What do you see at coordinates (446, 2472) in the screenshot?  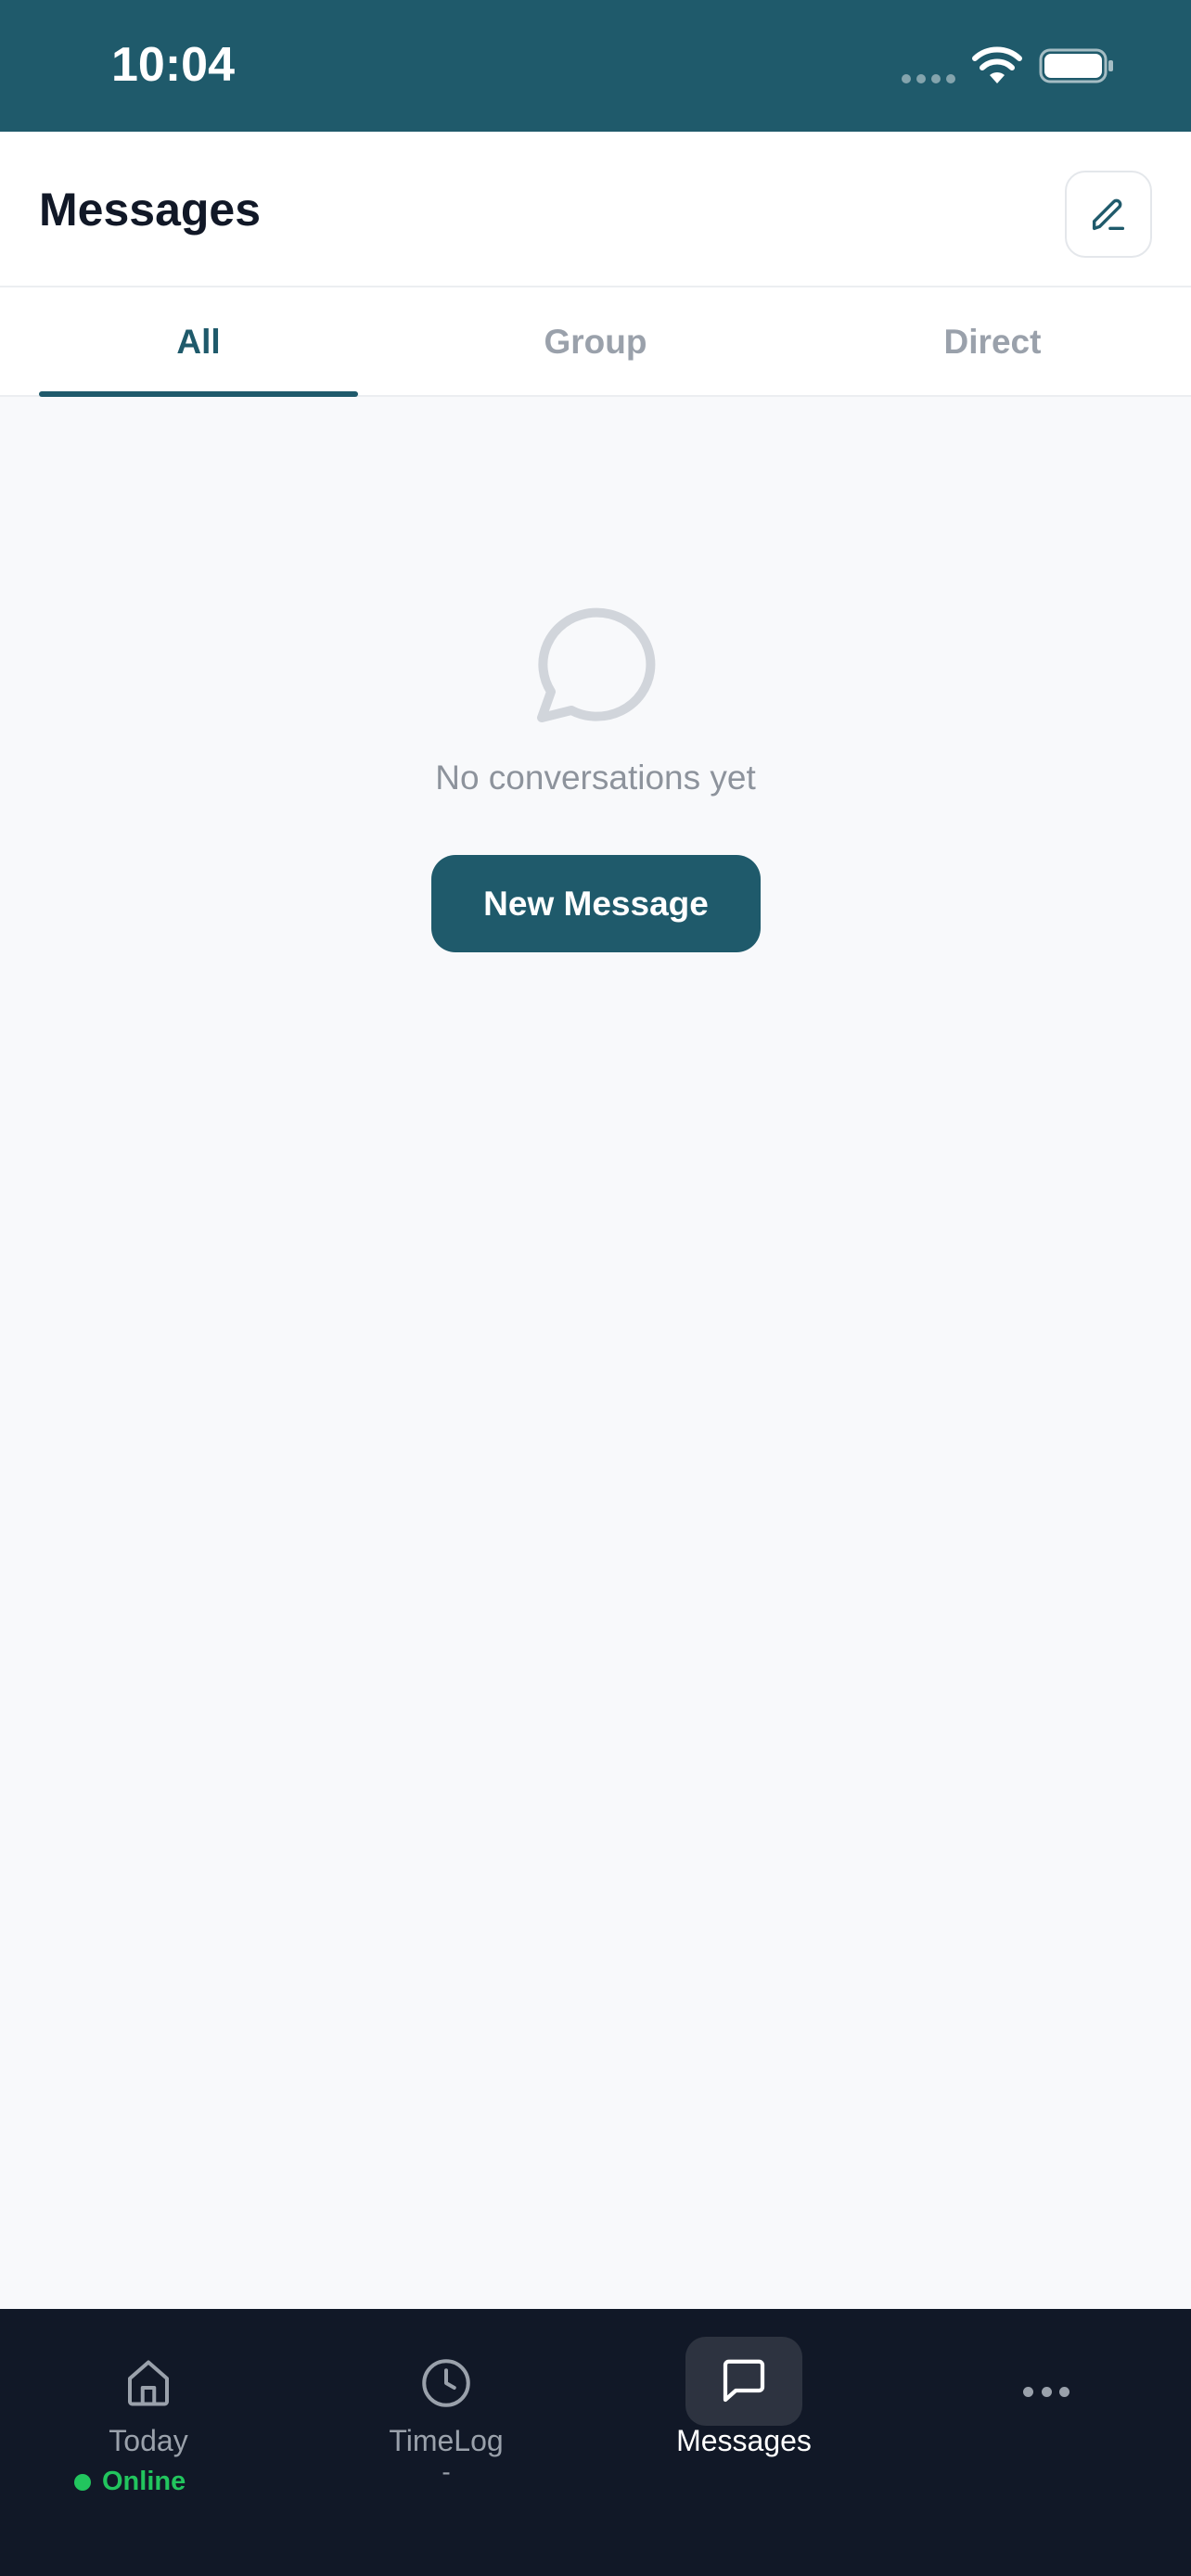 I see `nav-sub-timelog: -` at bounding box center [446, 2472].